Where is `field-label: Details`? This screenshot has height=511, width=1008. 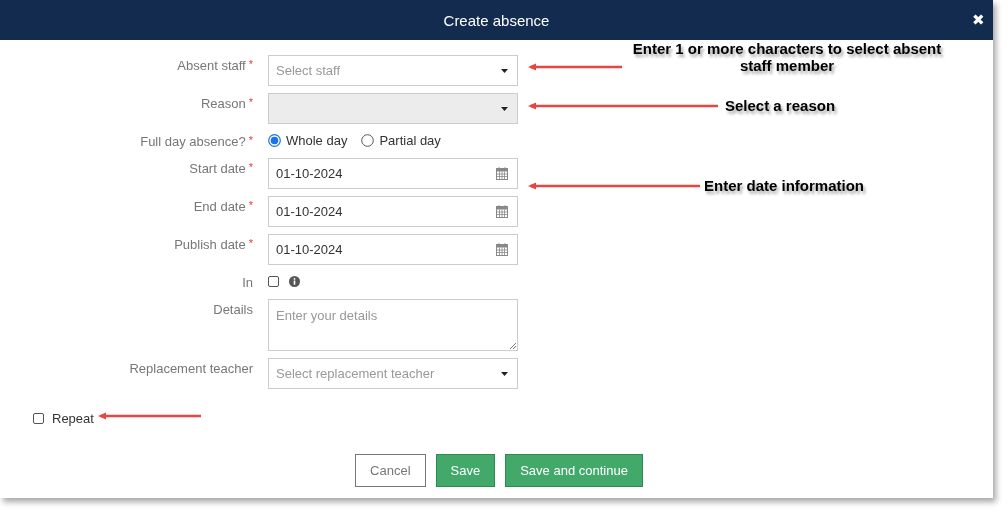
field-label: Details is located at coordinates (233, 310).